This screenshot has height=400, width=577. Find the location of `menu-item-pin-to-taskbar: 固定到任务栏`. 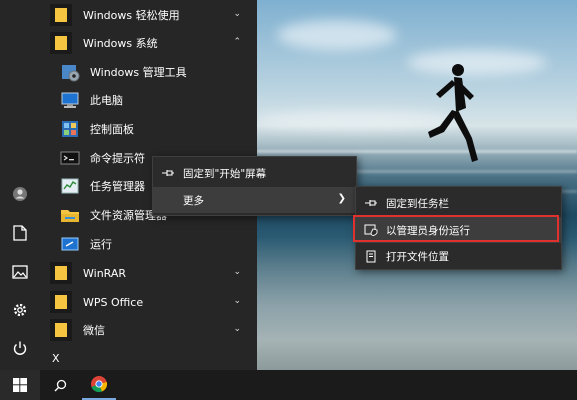

menu-item-pin-to-taskbar: 固定到任务栏 is located at coordinates (458, 203).